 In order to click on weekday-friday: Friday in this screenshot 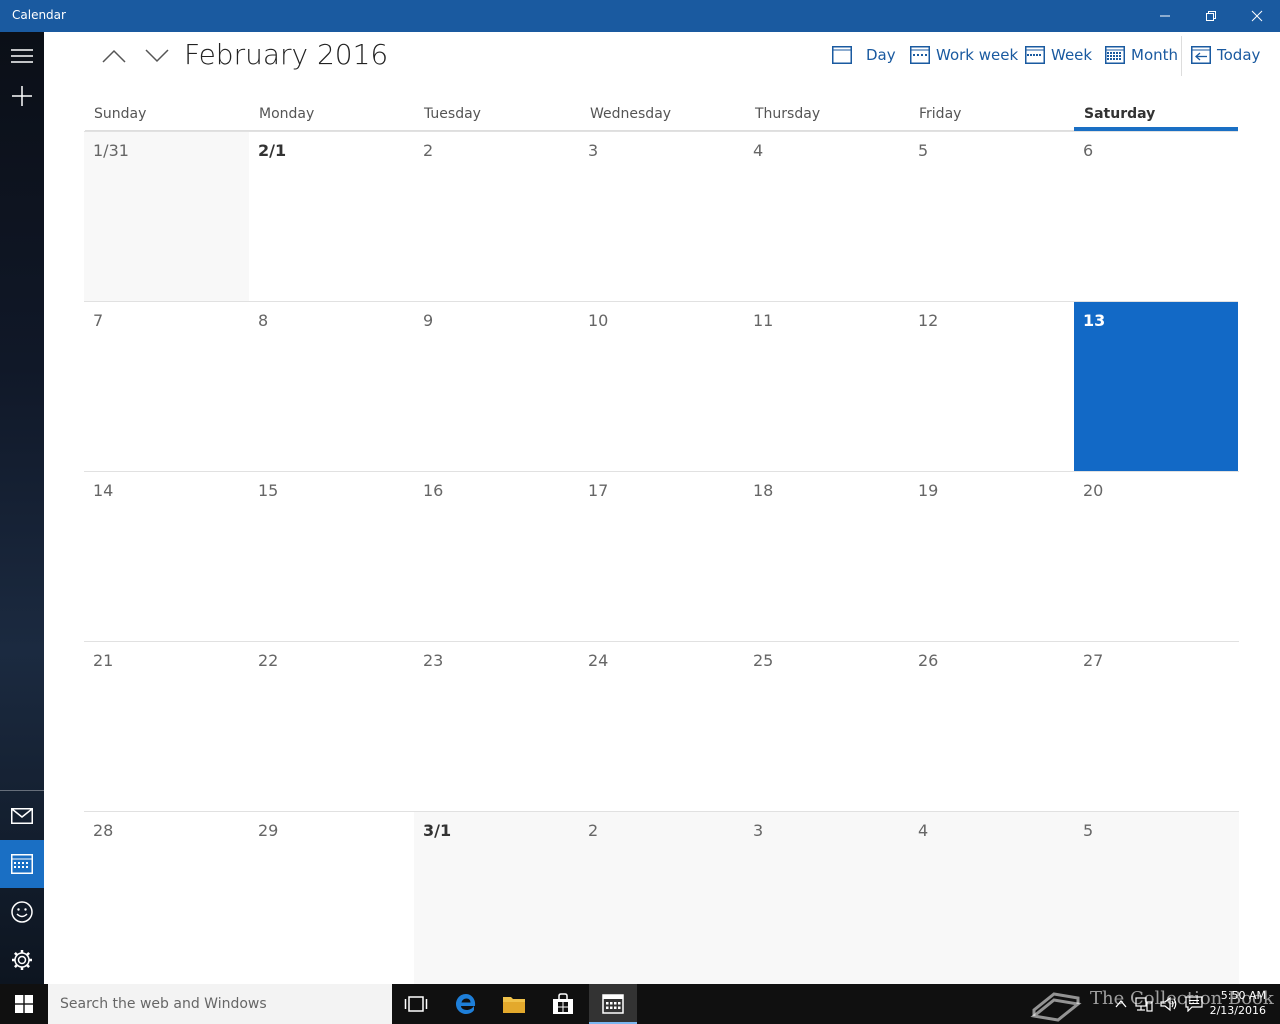, I will do `click(940, 114)`.